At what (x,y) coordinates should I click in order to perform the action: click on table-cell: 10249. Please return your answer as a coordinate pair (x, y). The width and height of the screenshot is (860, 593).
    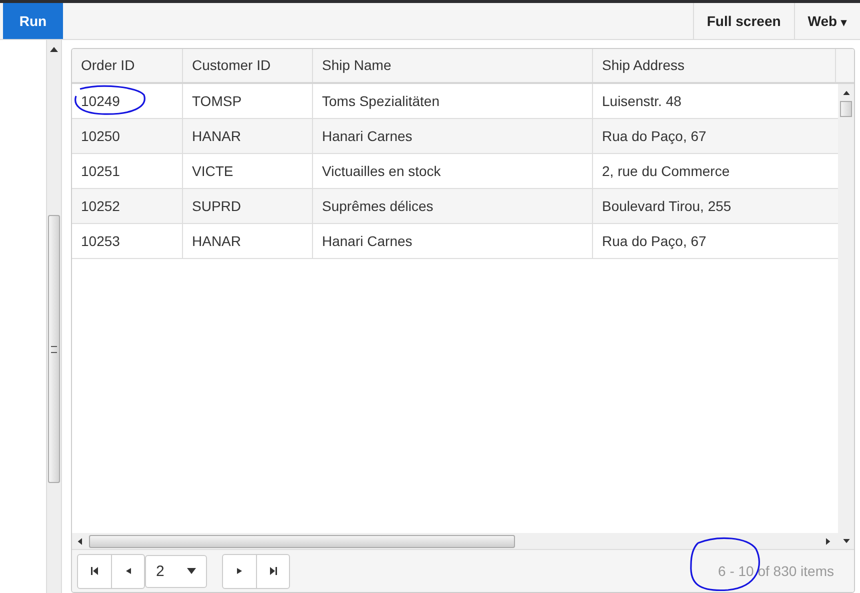
    Looking at the image, I should click on (127, 101).